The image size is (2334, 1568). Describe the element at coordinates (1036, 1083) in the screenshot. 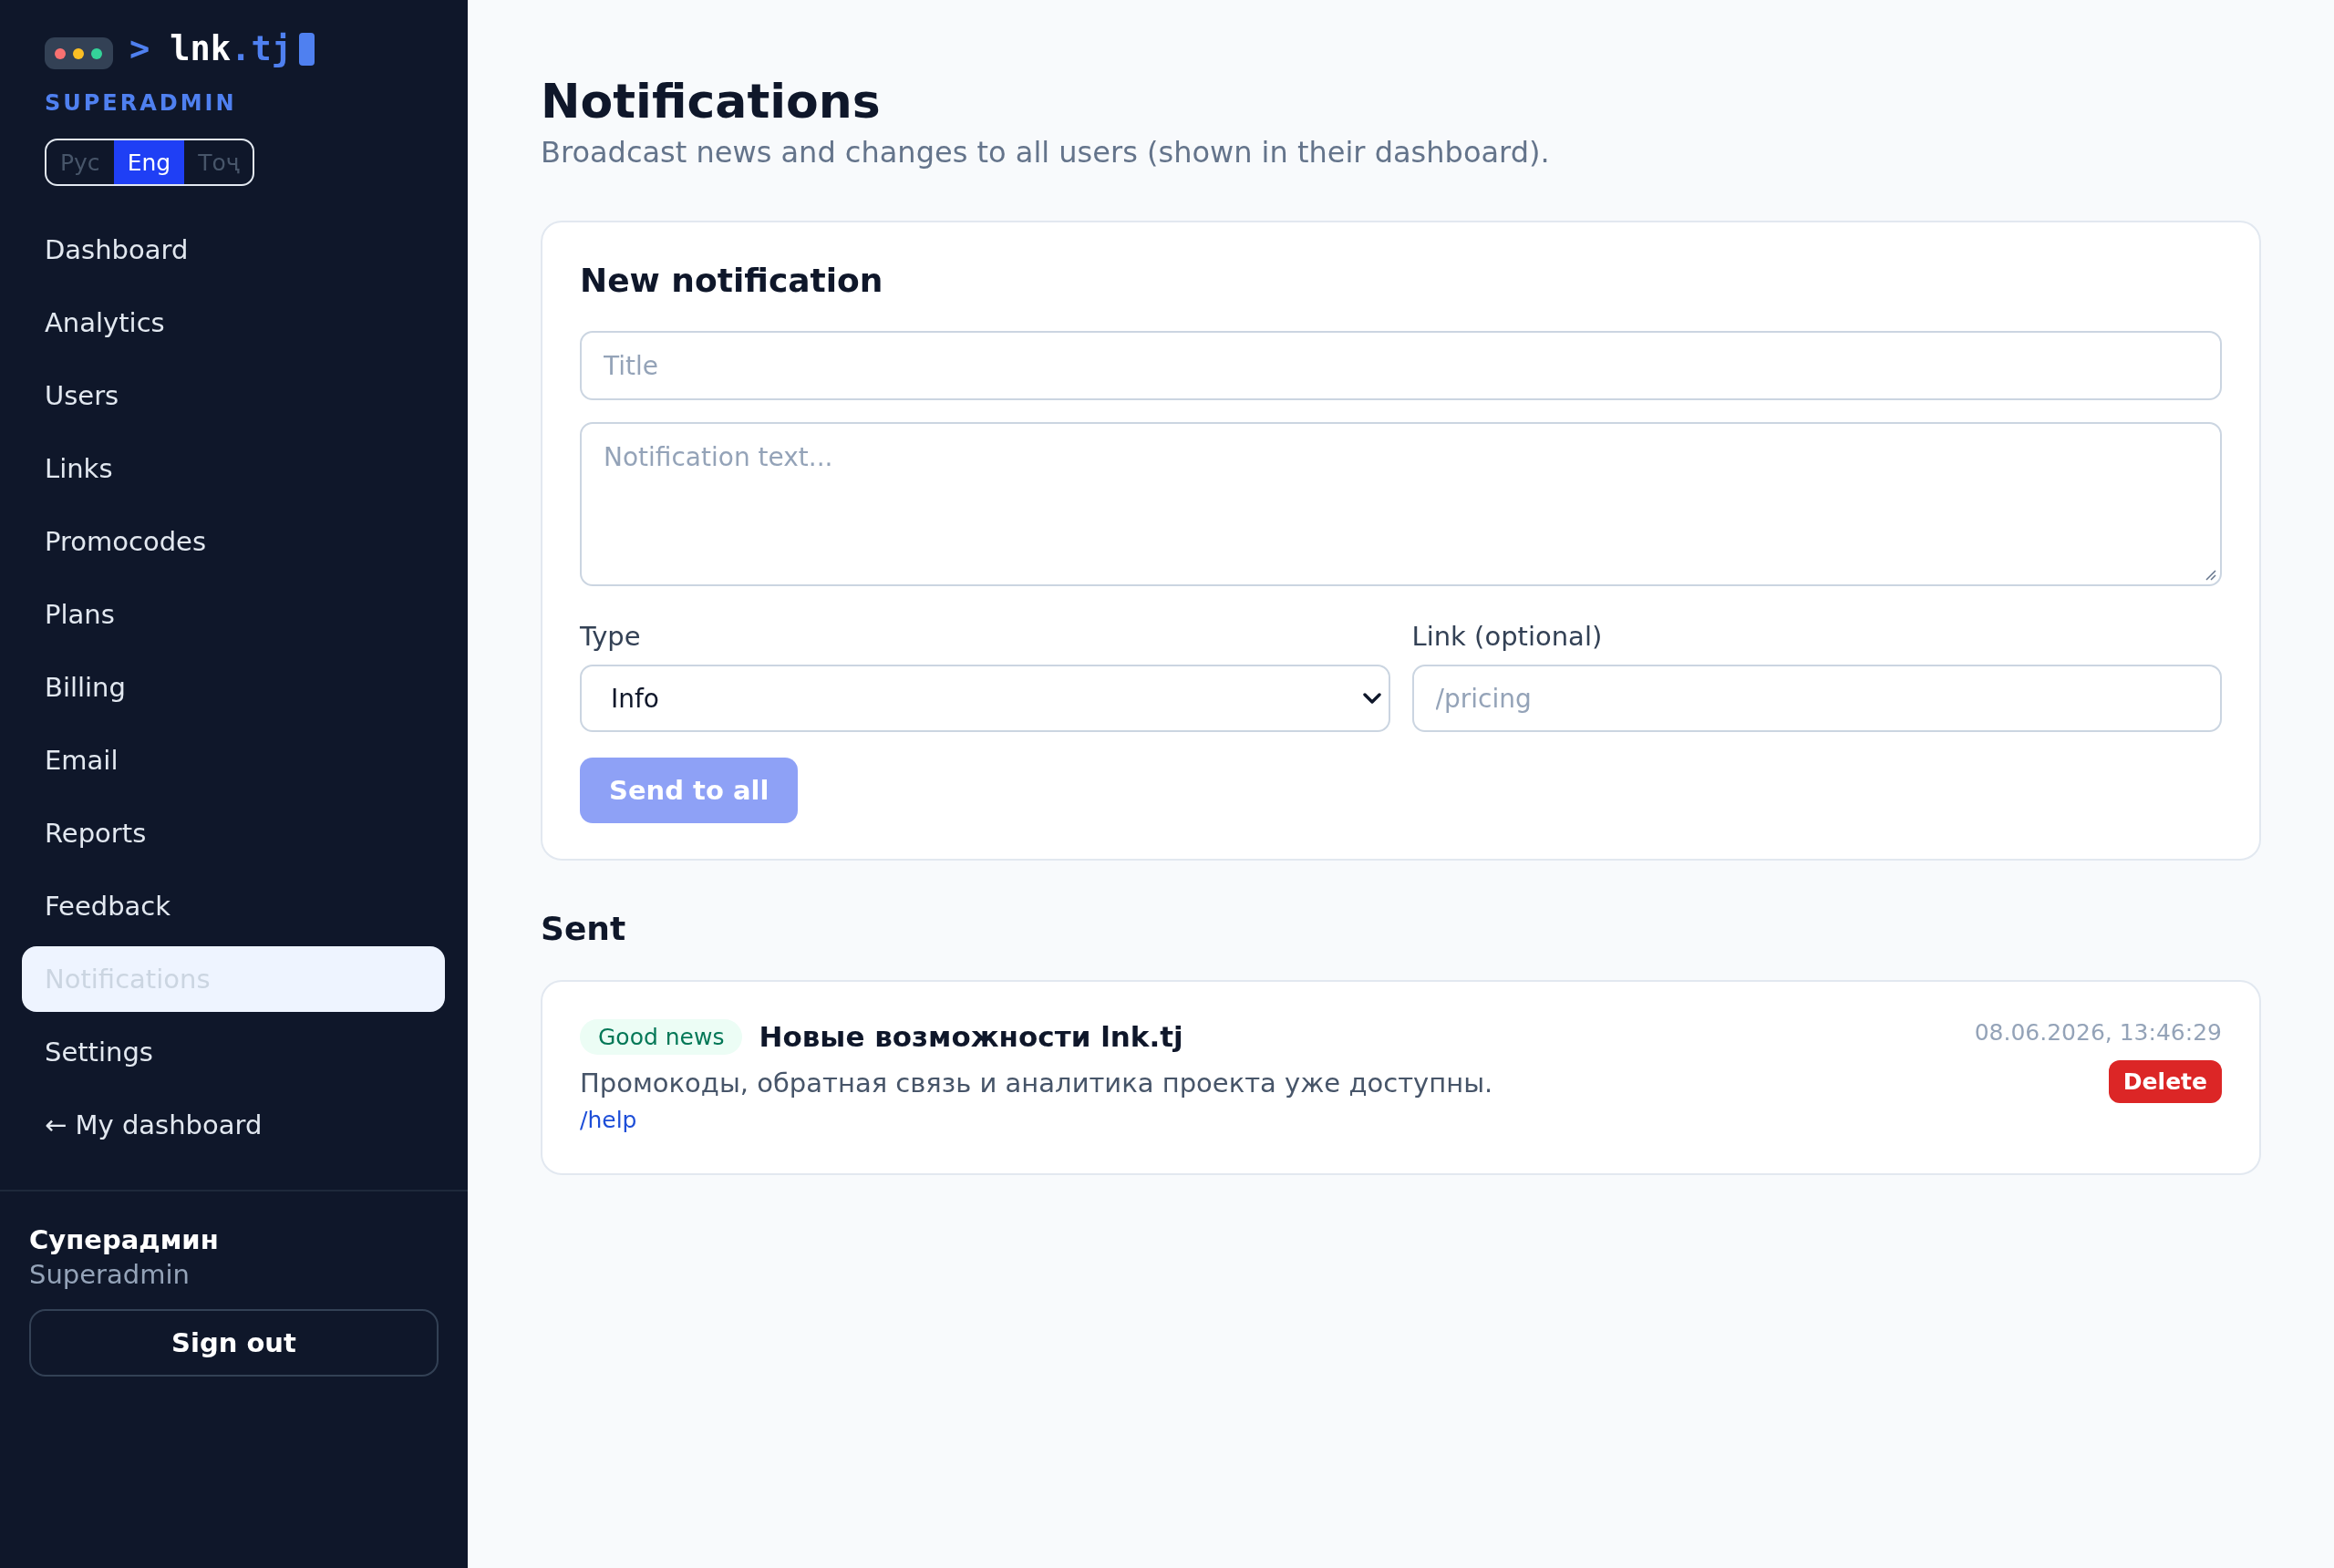

I see `notification-text: Промокоды, обратная связь и аналитика проекта уже доступны.` at that location.